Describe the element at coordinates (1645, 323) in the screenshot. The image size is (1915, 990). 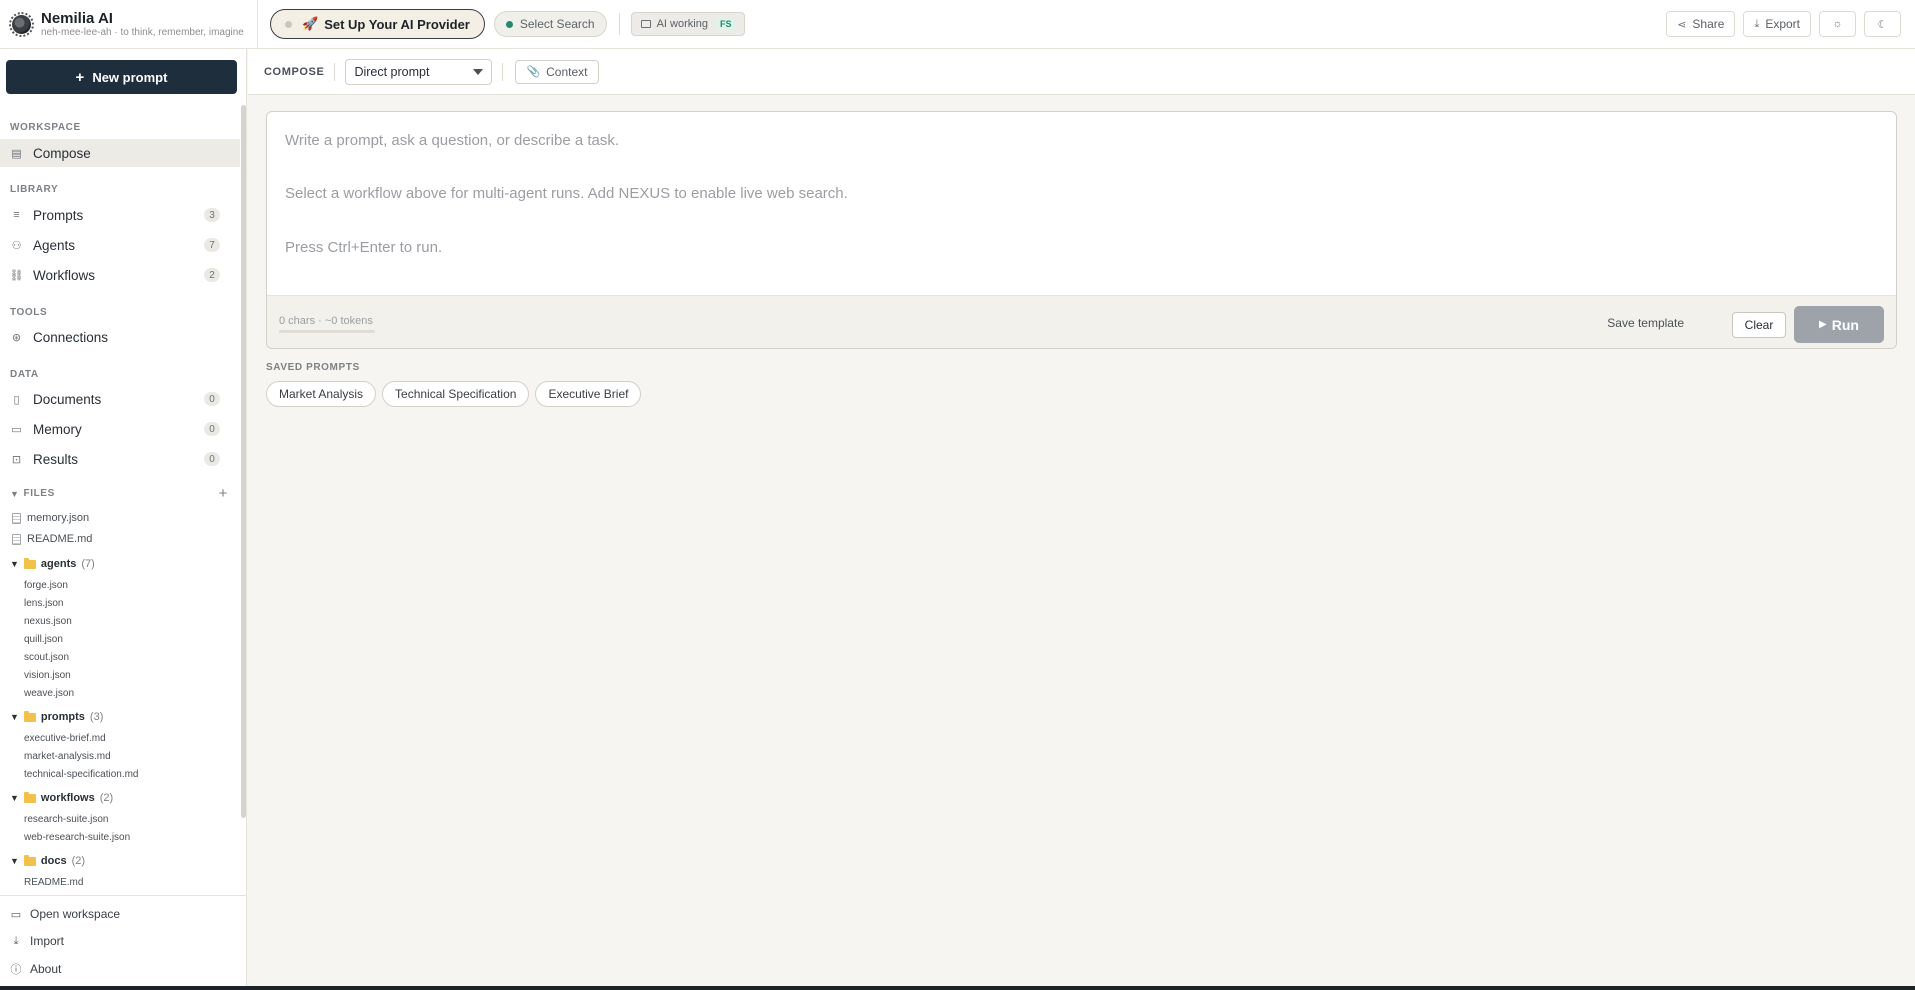
I see `save-template-button: Save template` at that location.